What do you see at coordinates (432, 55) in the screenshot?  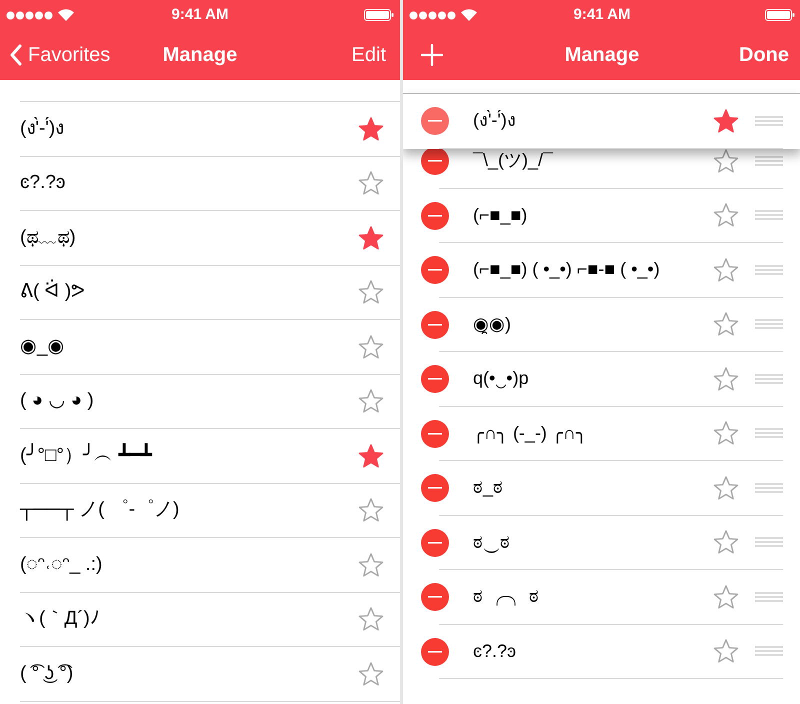 I see `add-icon` at bounding box center [432, 55].